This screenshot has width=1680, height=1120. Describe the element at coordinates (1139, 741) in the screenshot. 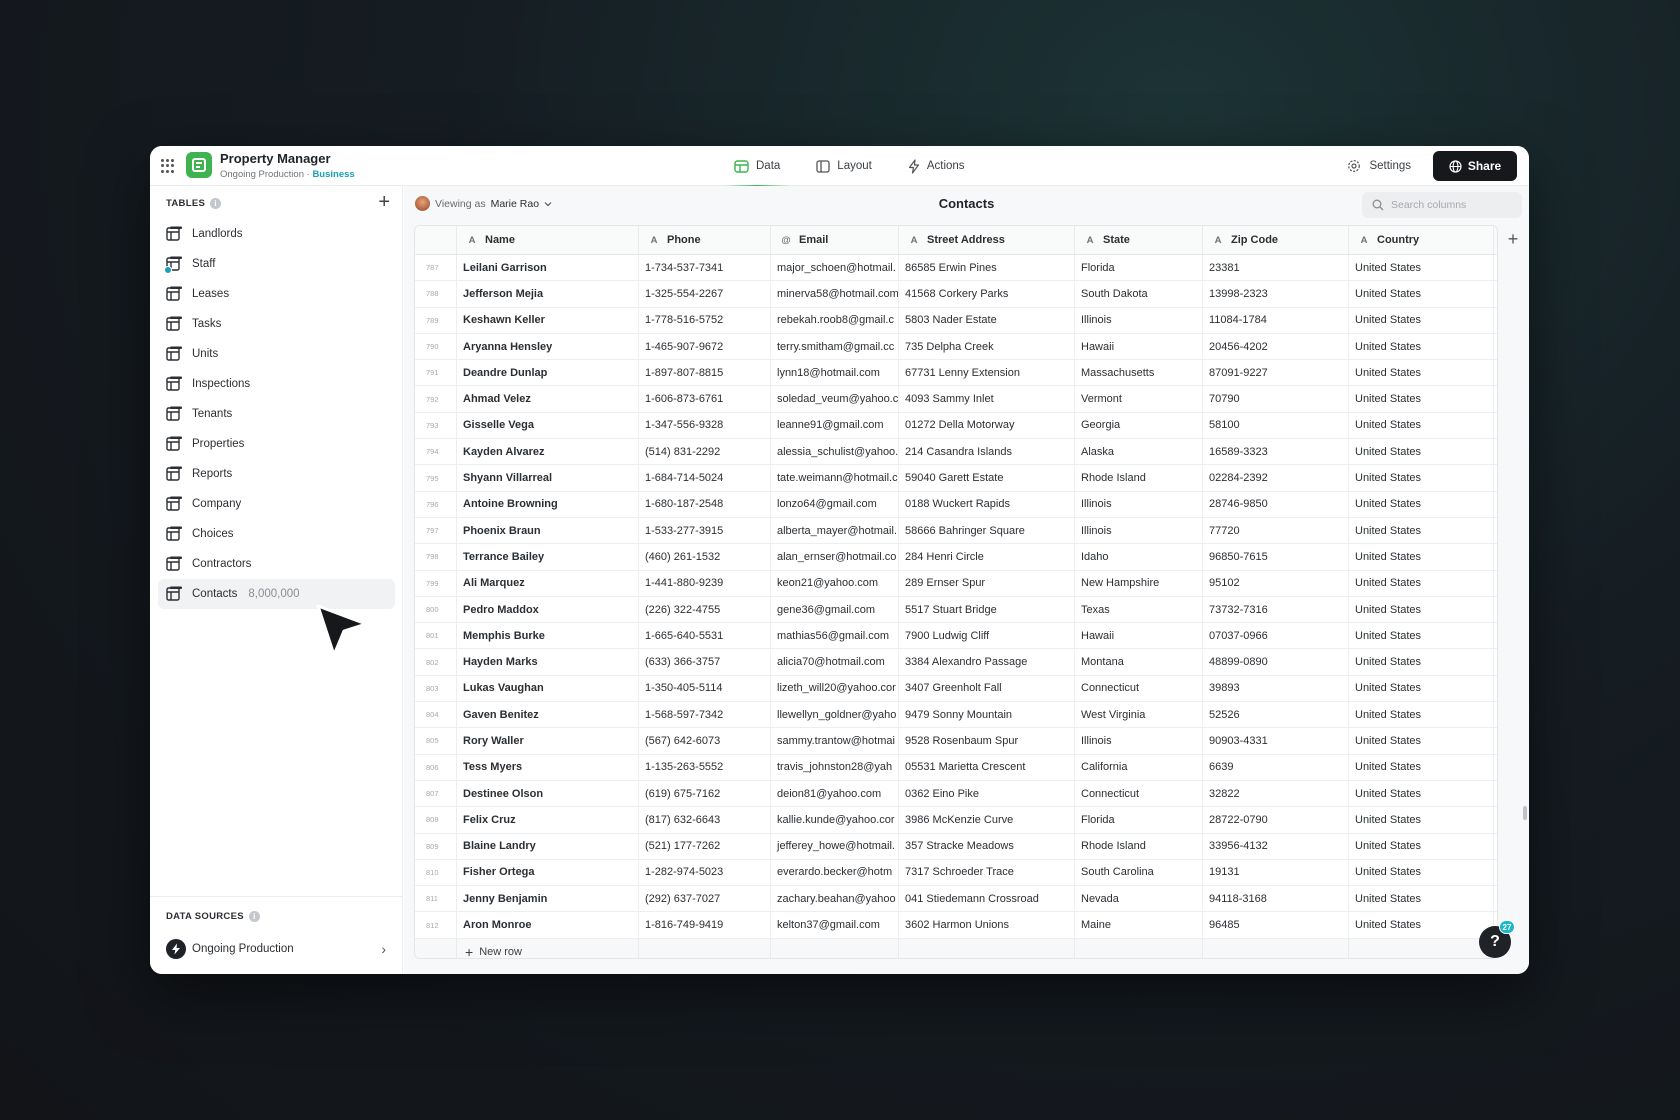

I see `table-cell: Illinois` at that location.